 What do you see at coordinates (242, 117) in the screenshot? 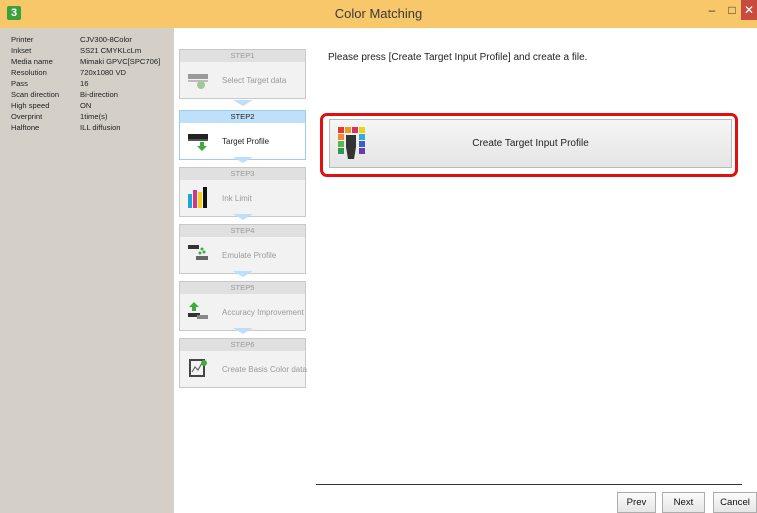
I see `step-head: STEP2` at bounding box center [242, 117].